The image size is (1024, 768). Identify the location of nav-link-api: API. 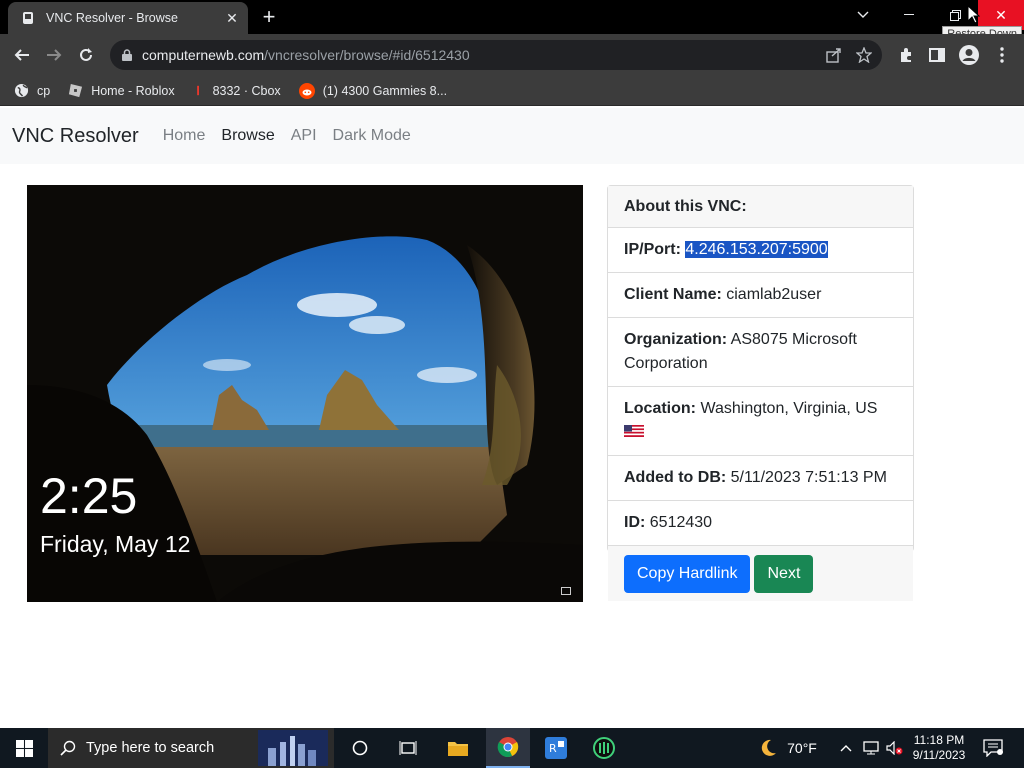
(304, 136).